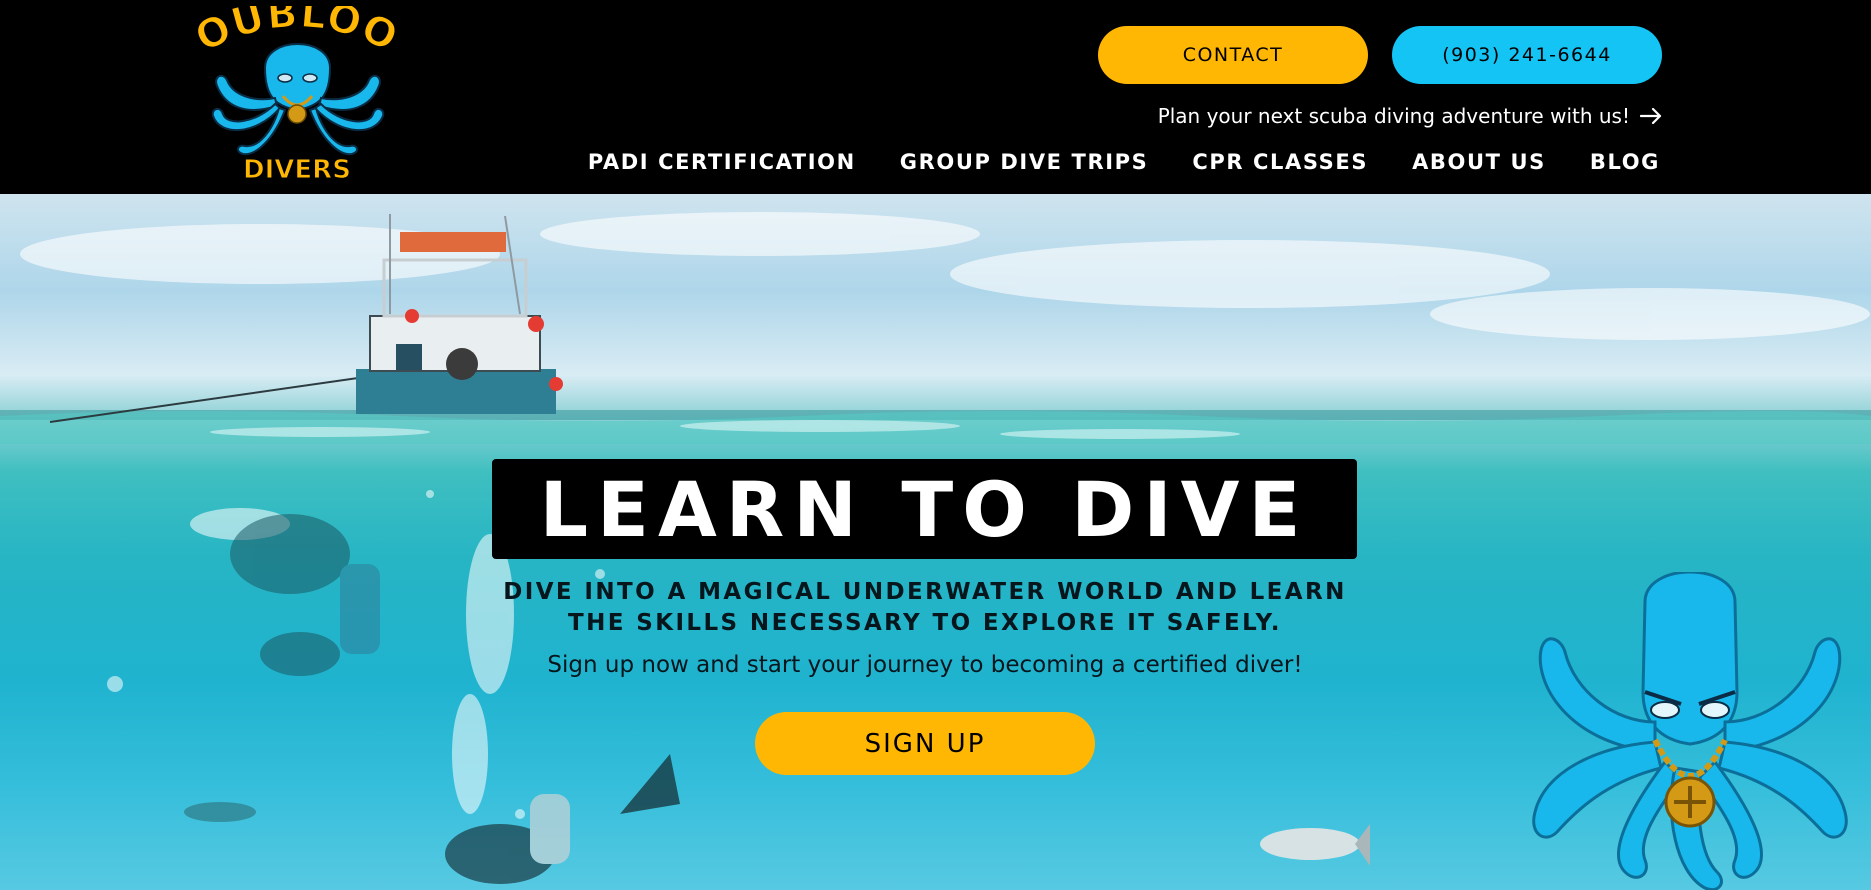  Describe the element at coordinates (1651, 116) in the screenshot. I see `arrow-right-icon` at that location.